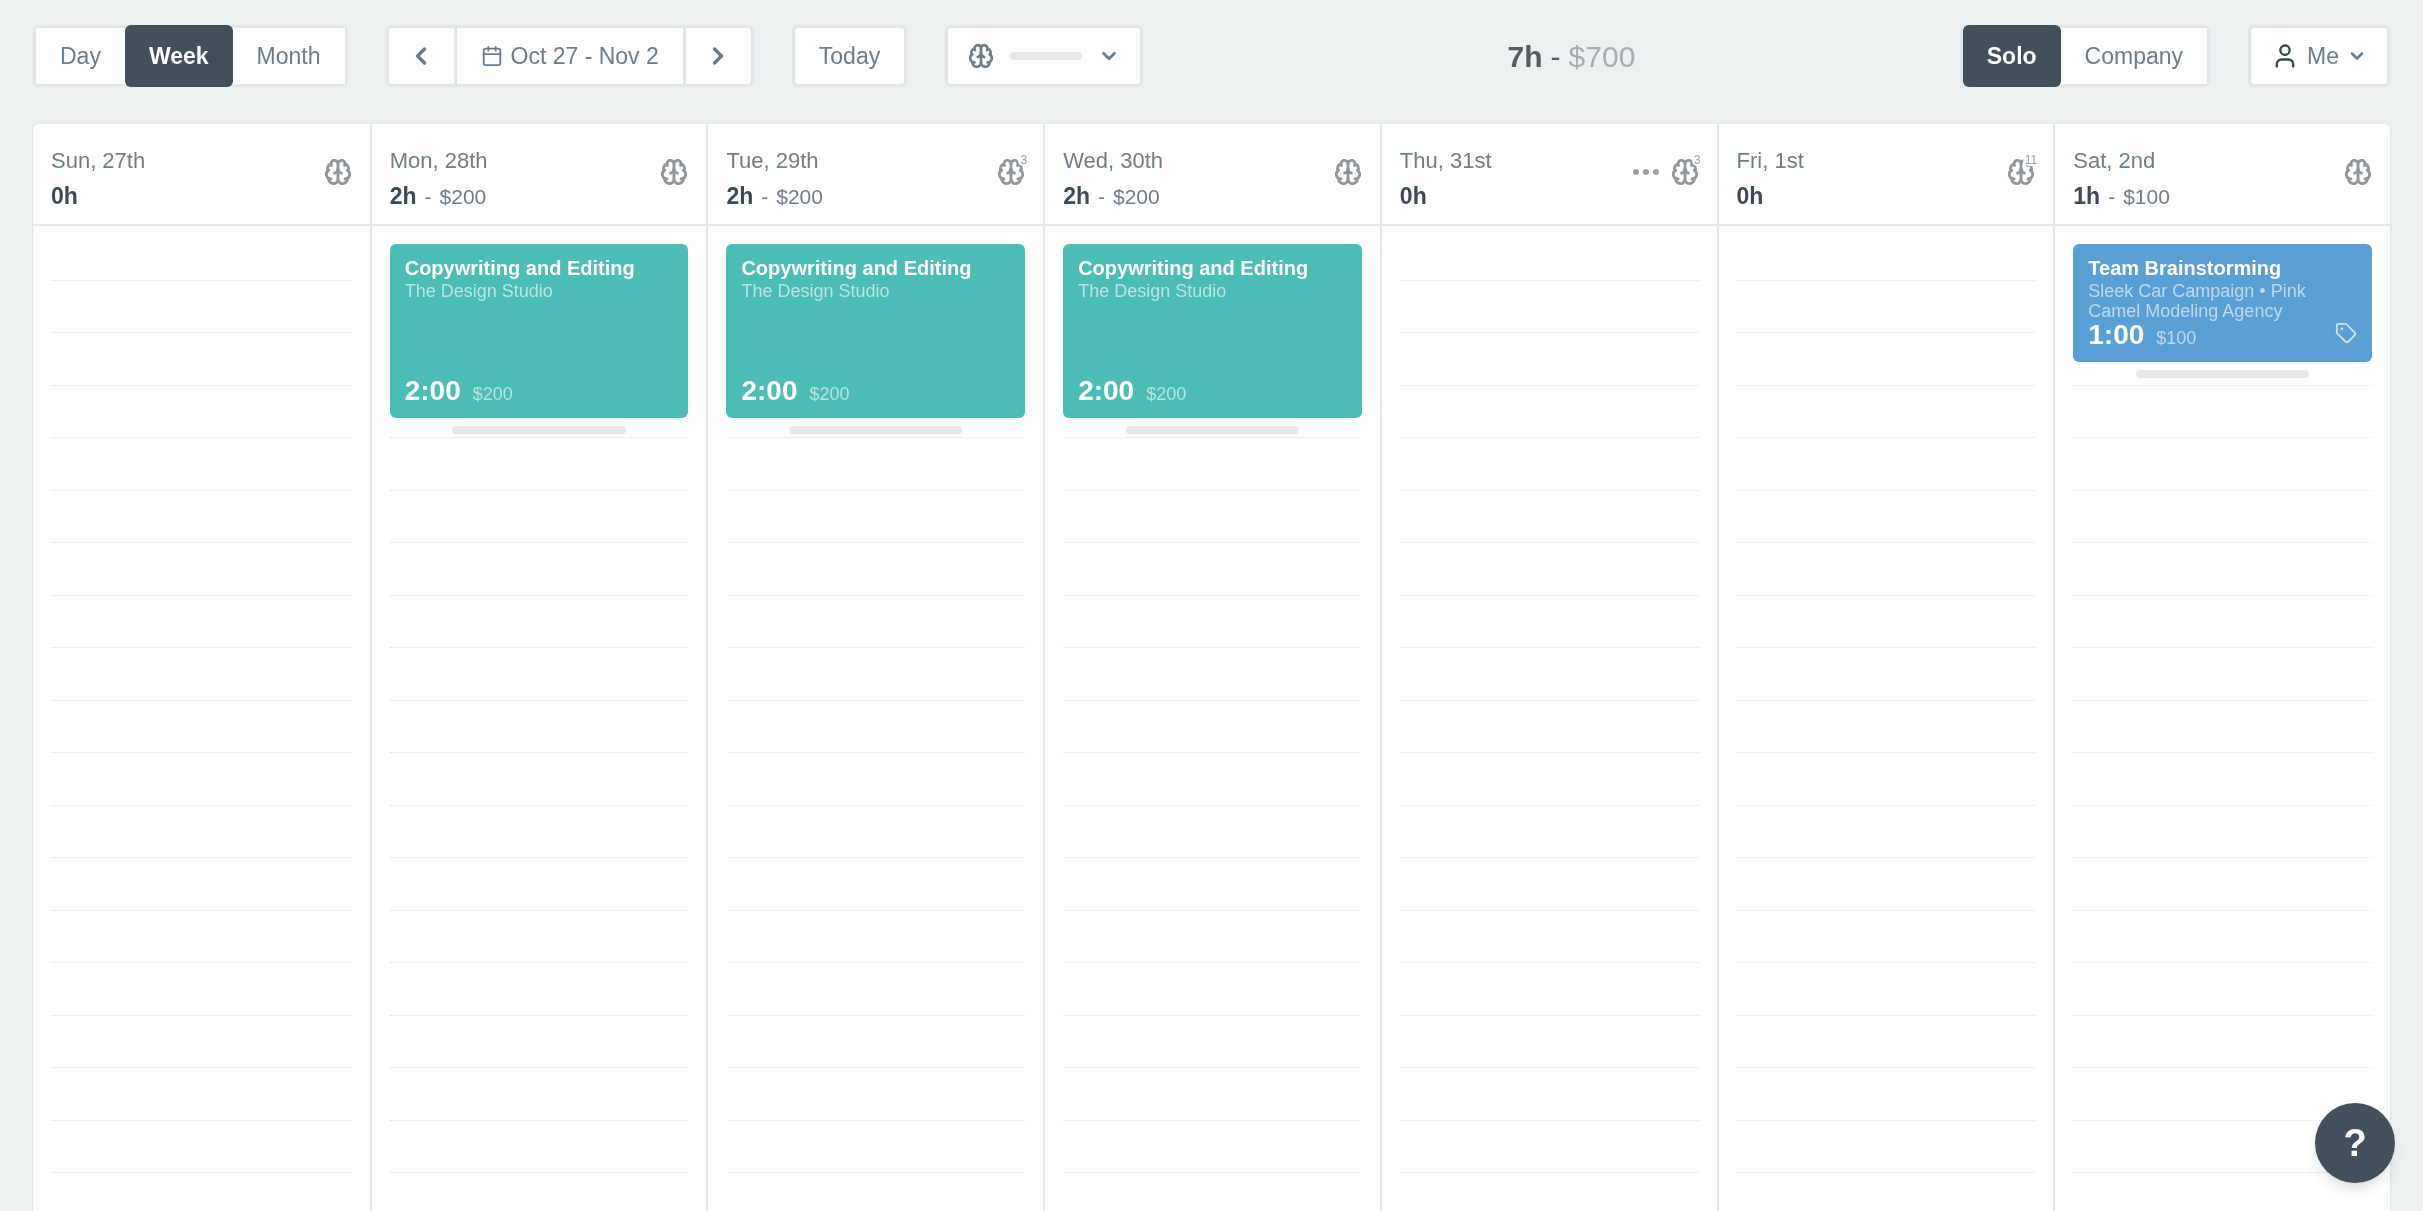  Describe the element at coordinates (2197, 301) in the screenshot. I see `event-subtitle: Sleek Car Campaign • Pink Camel Modeling Agency` at that location.